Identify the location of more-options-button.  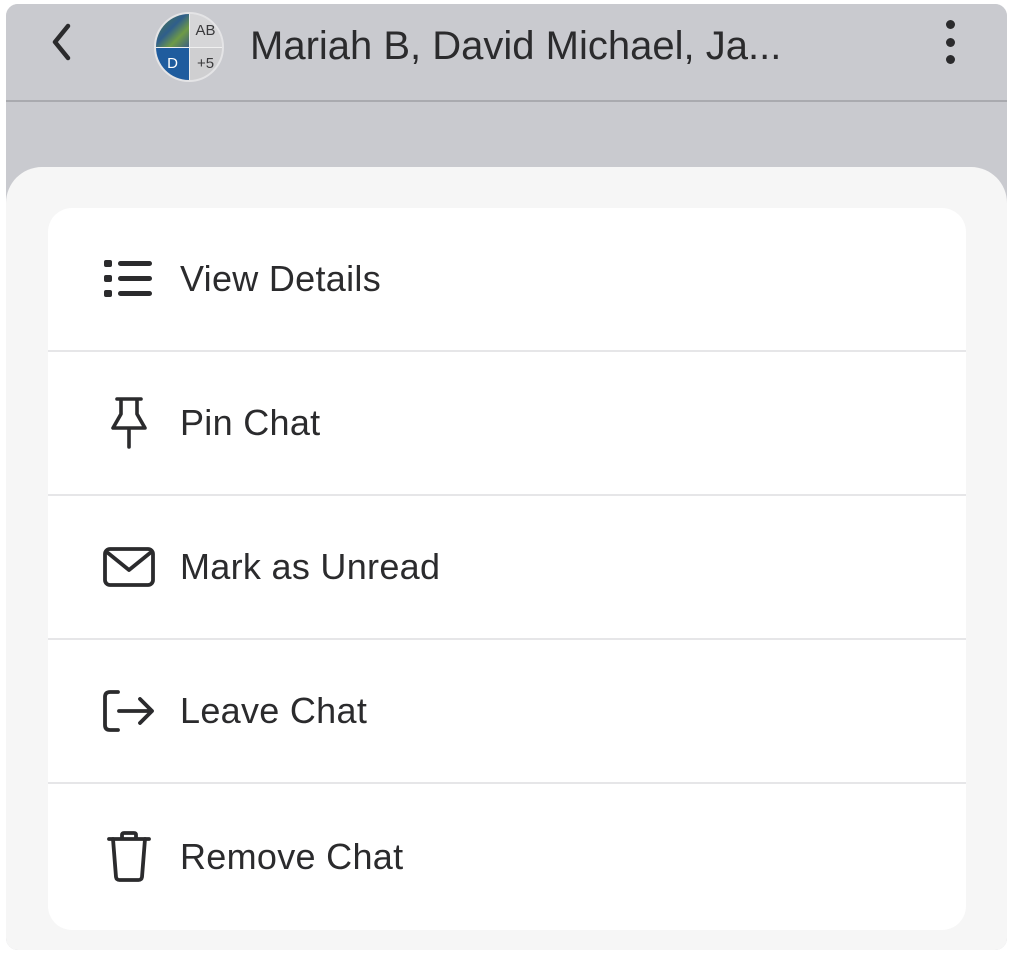
(950, 42).